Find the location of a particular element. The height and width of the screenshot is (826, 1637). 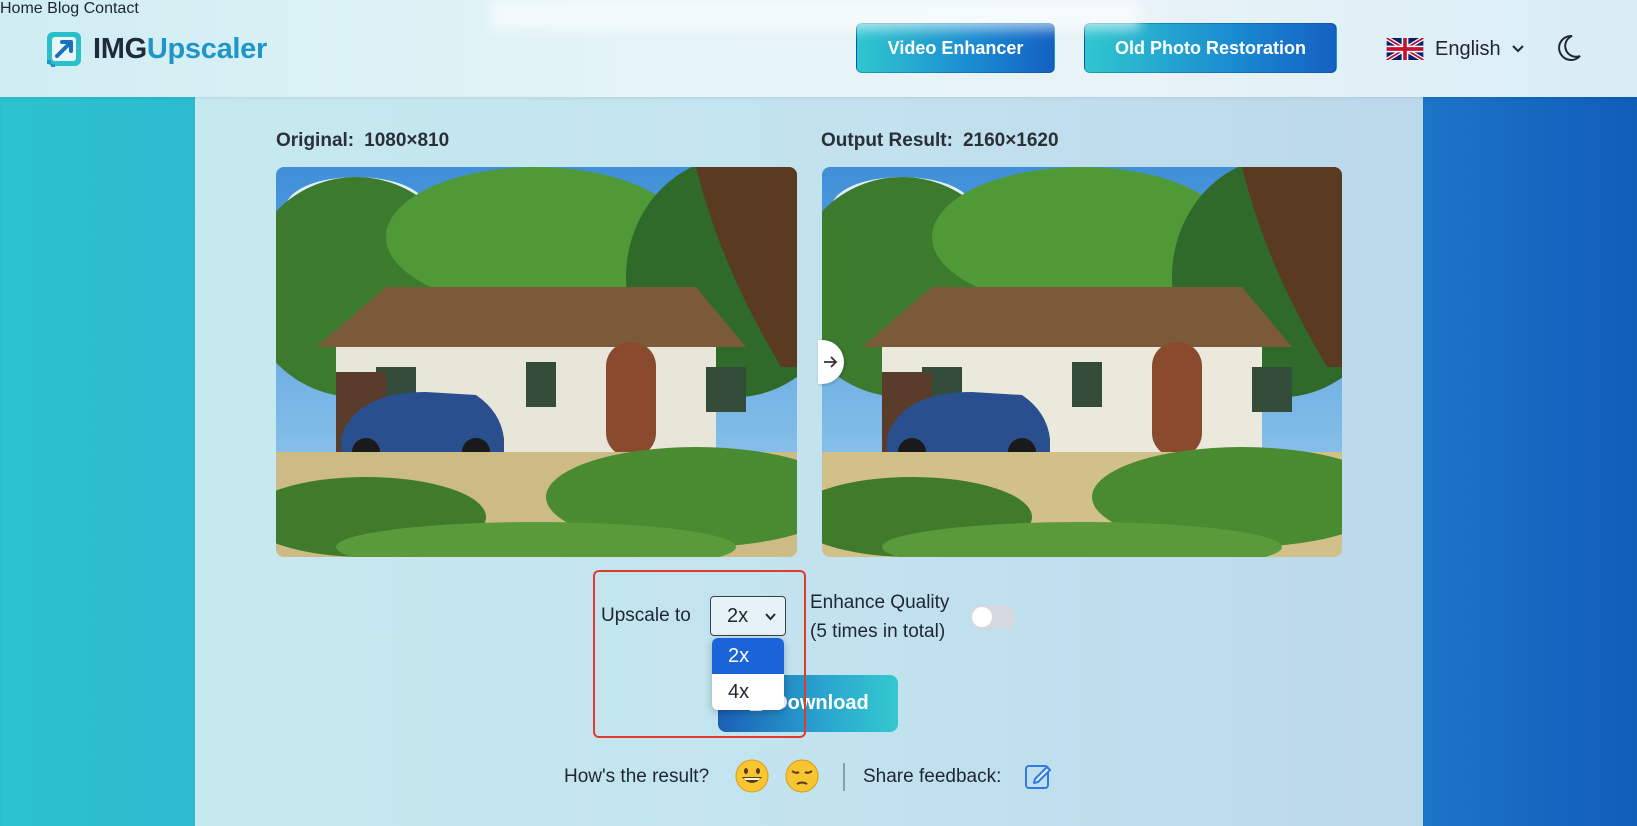

upscale-select: 2x is located at coordinates (748, 616).